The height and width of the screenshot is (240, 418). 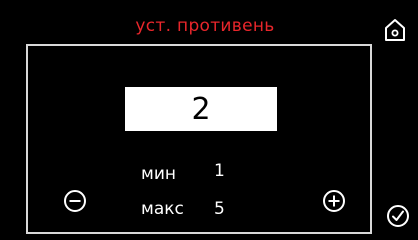 I want to click on current-value: 2, so click(x=201, y=109).